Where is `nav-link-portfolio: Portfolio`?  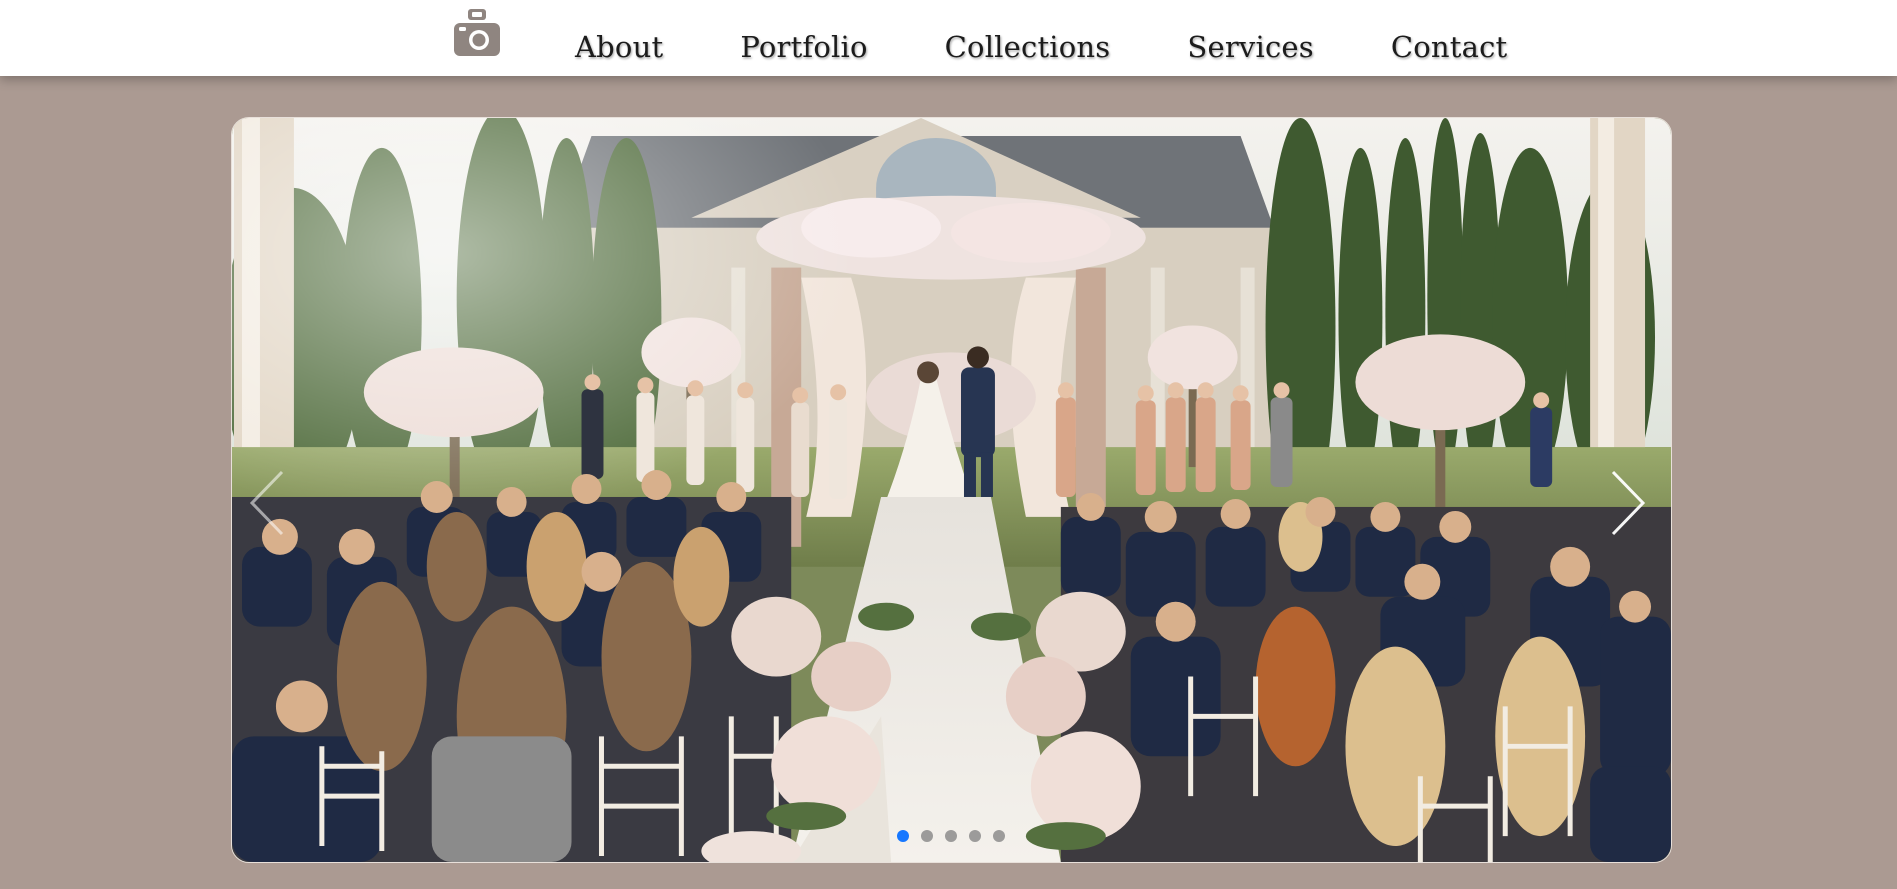 nav-link-portfolio: Portfolio is located at coordinates (803, 47).